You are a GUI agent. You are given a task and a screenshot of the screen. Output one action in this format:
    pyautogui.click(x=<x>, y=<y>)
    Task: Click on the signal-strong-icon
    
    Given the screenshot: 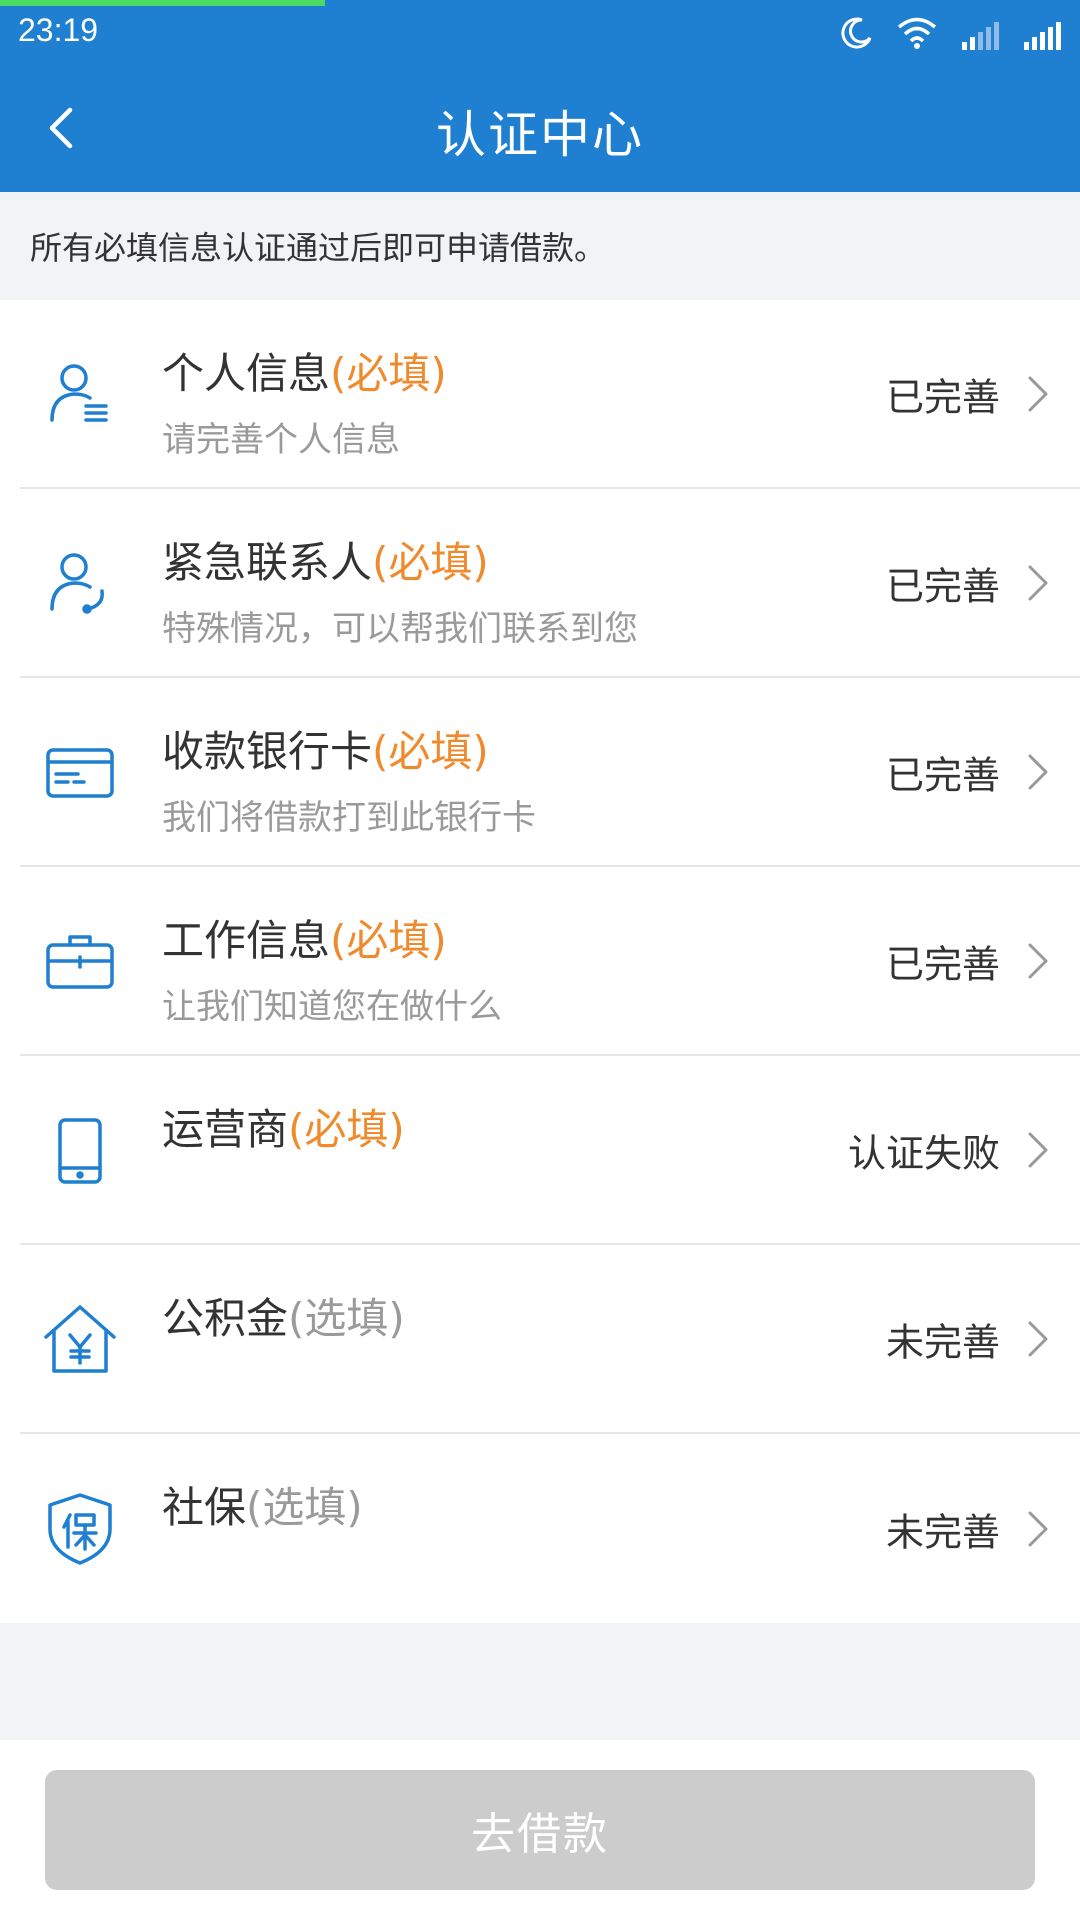 What is the action you would take?
    pyautogui.click(x=1042, y=36)
    